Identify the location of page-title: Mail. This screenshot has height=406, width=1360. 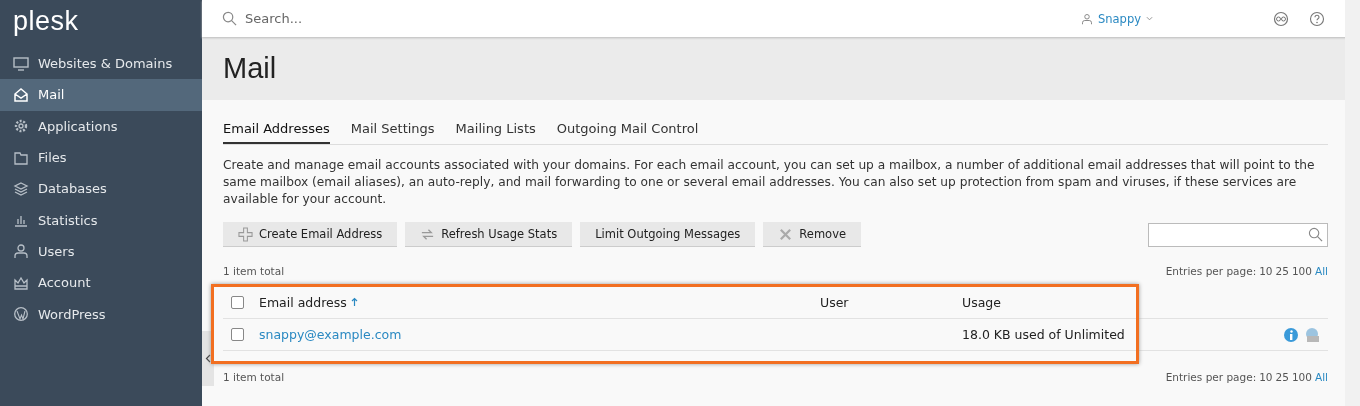
(250, 68).